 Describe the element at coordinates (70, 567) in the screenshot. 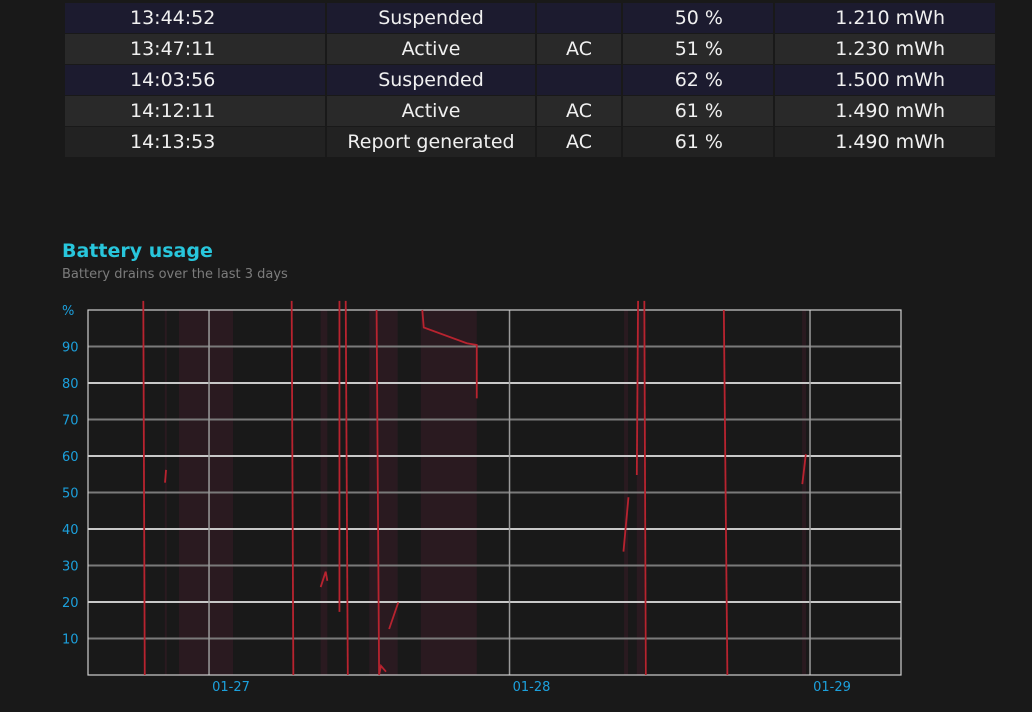

I see `y-tick-label: 30` at that location.